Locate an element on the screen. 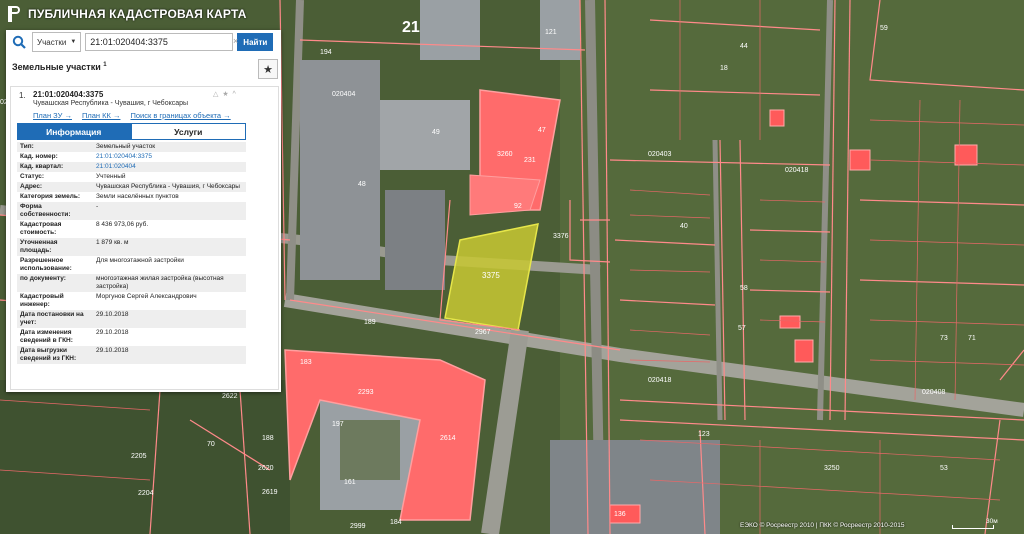  quarter-label: 020404 is located at coordinates (343, 94).